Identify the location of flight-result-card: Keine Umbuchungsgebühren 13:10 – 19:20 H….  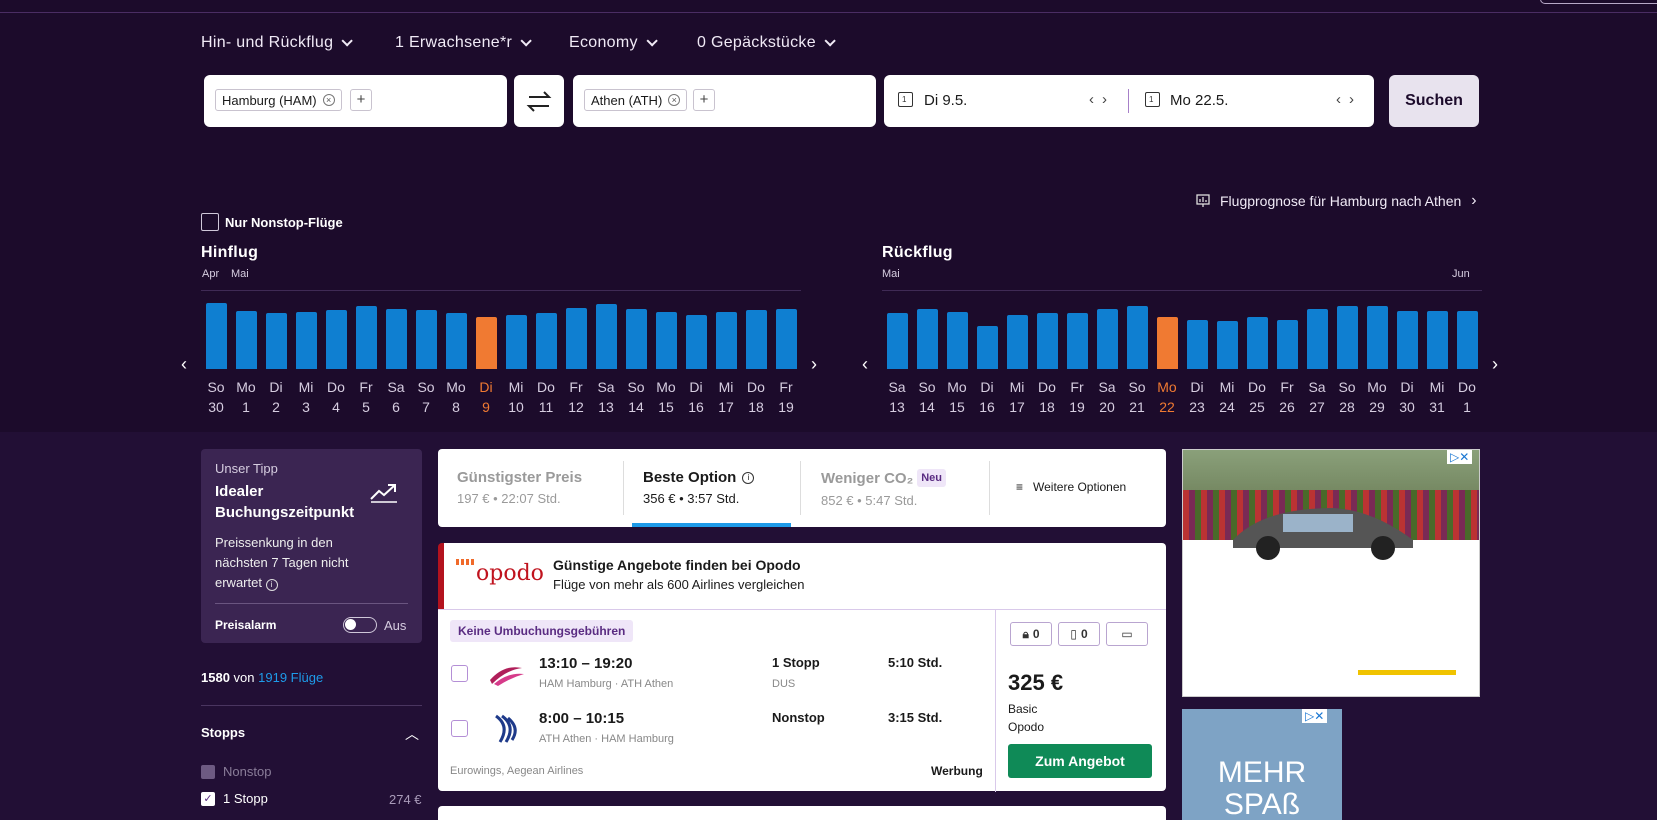
(802, 700).